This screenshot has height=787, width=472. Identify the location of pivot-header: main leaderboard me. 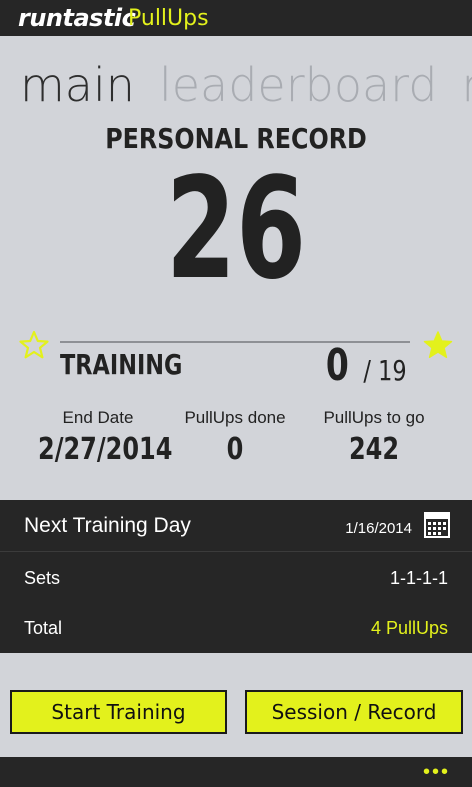
(246, 86).